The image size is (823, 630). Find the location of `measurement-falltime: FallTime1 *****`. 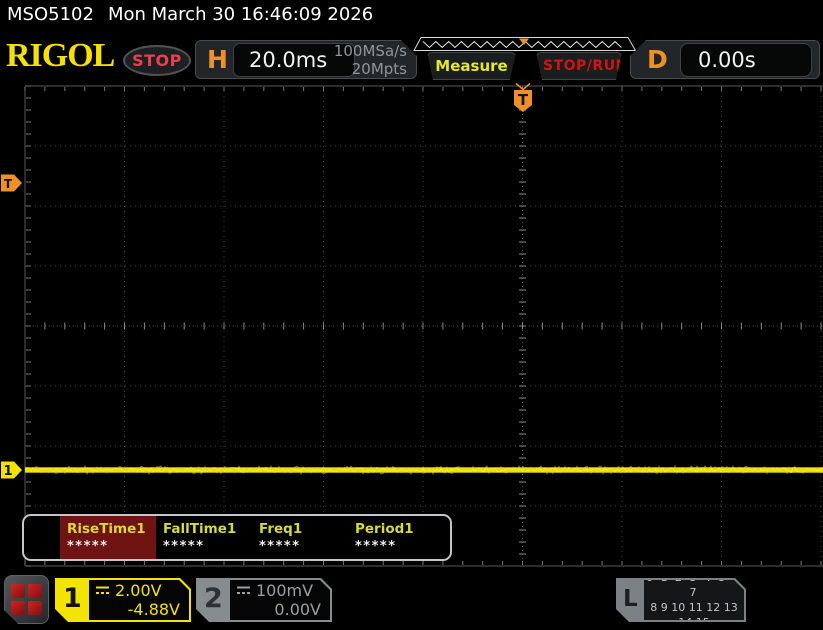

measurement-falltime: FallTime1 ***** is located at coordinates (204, 537).